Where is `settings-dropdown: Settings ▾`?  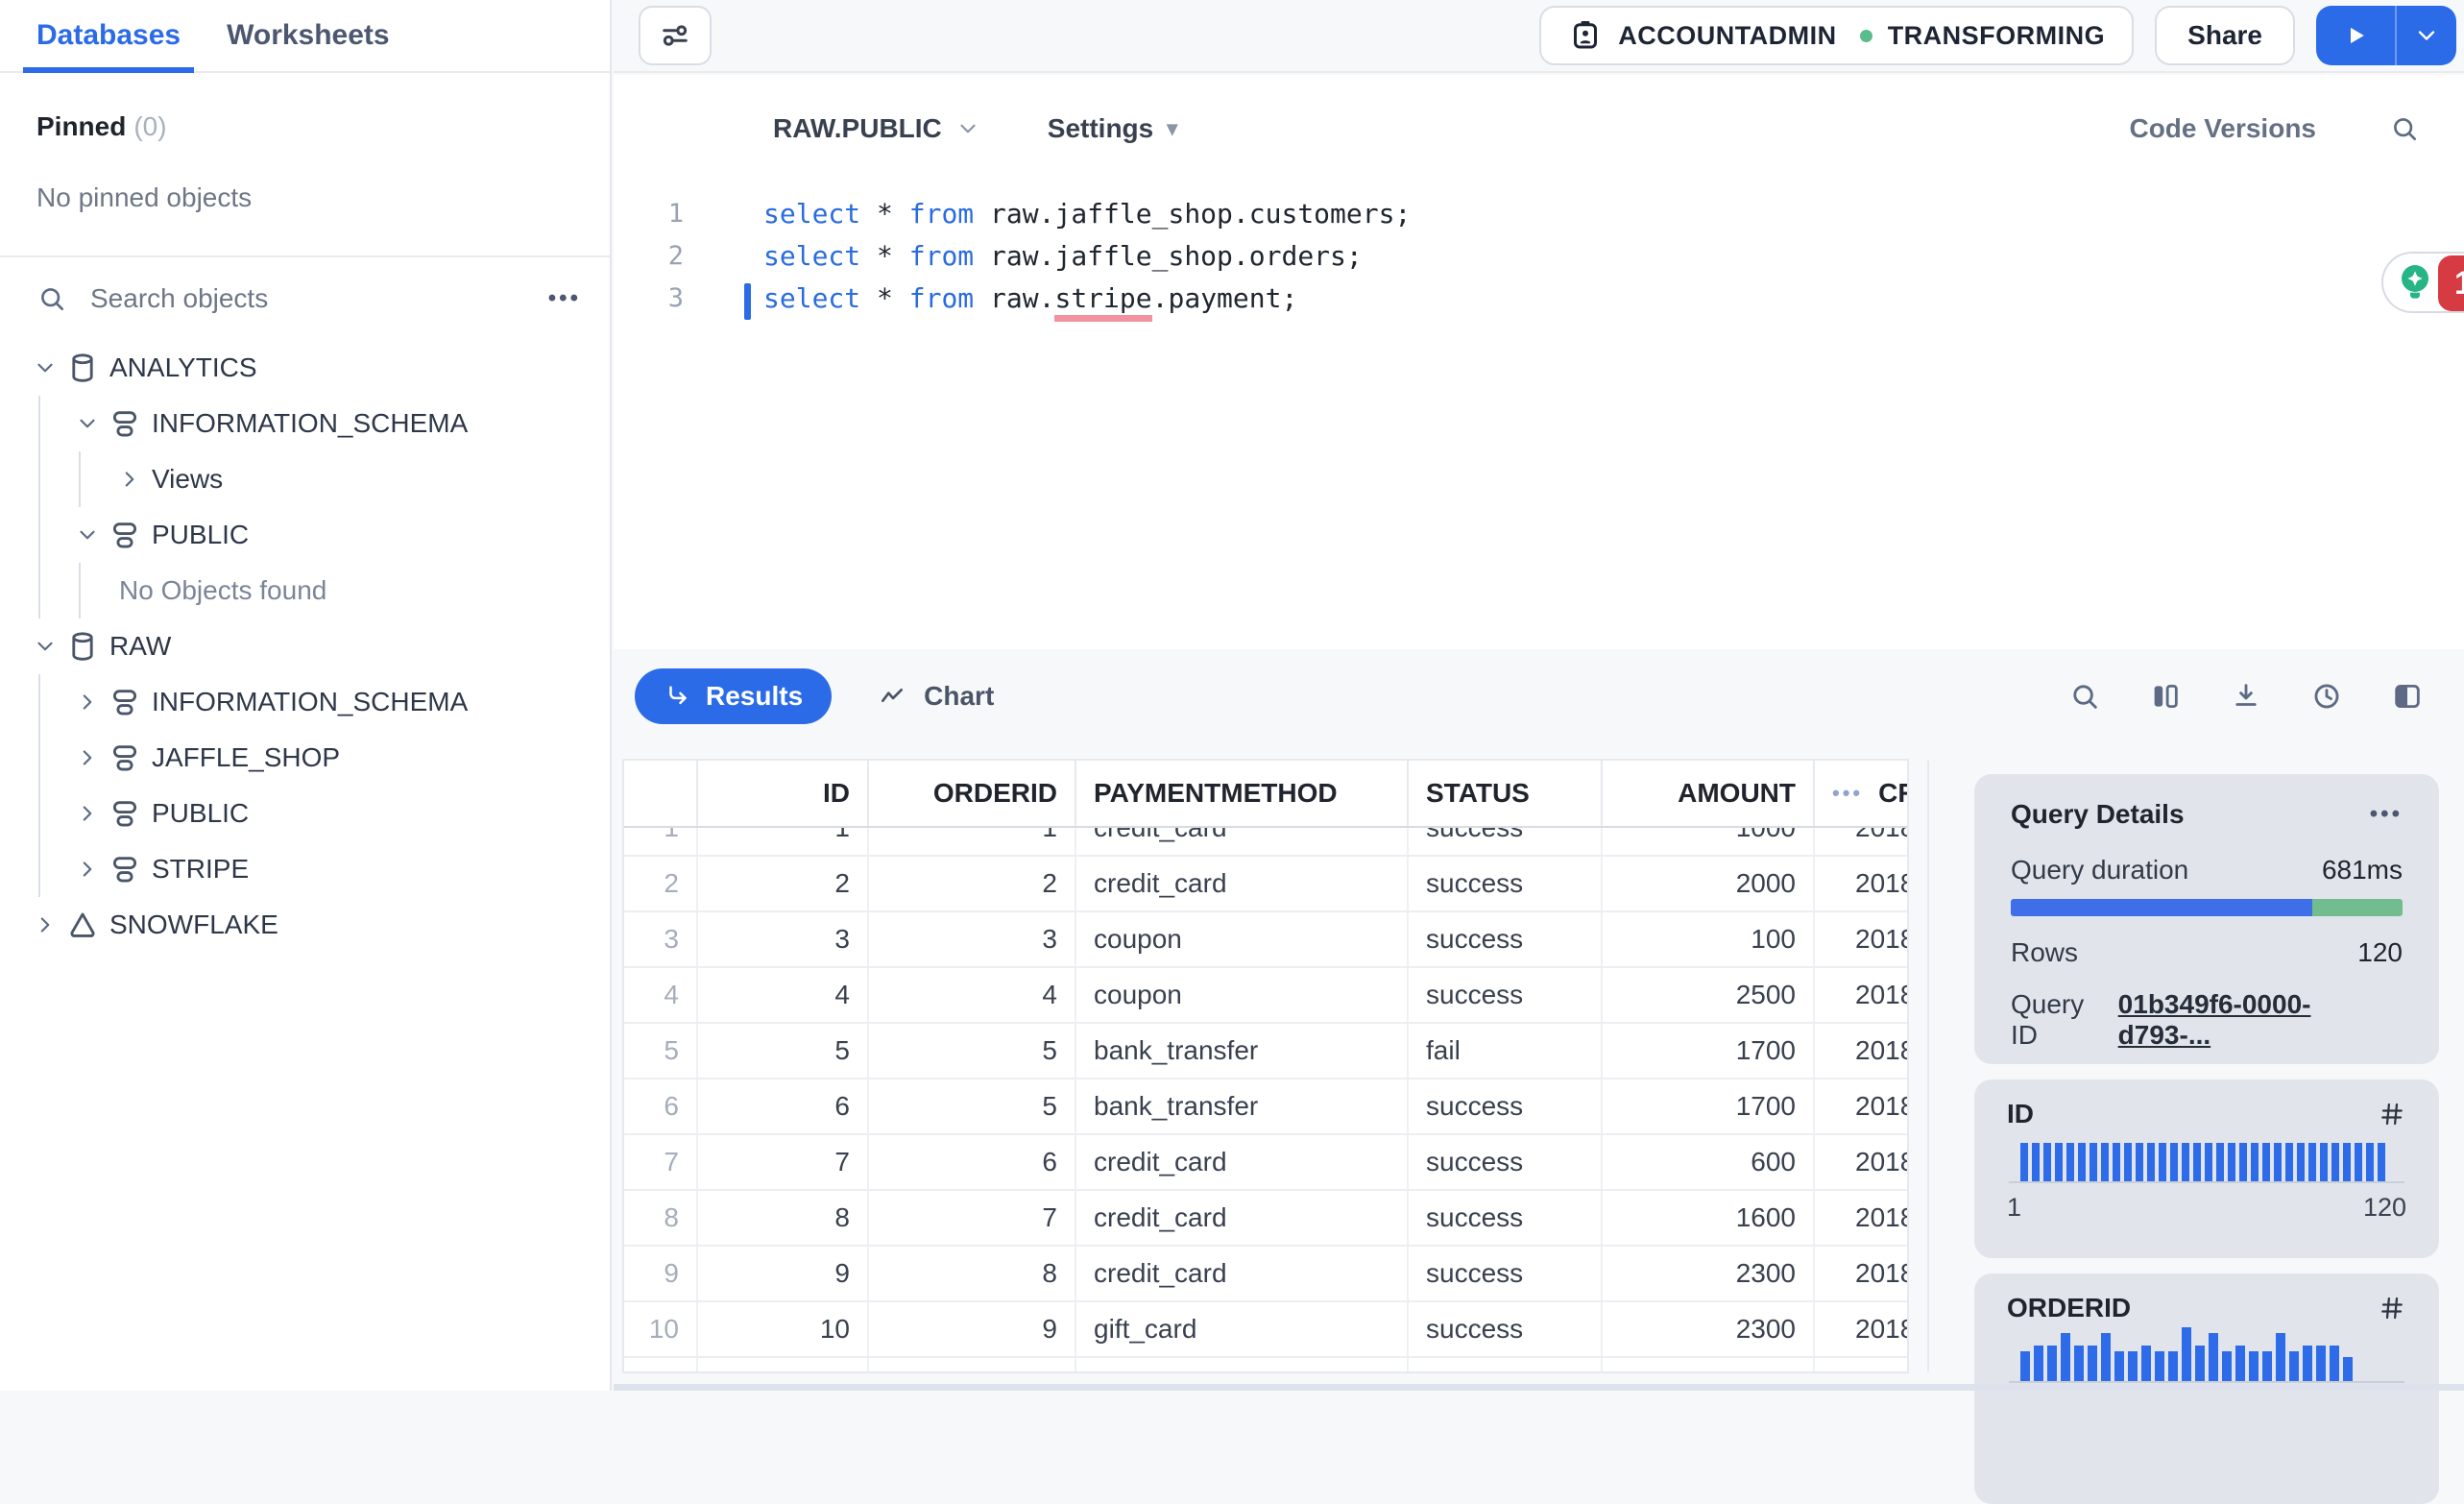 settings-dropdown: Settings ▾ is located at coordinates (1113, 128).